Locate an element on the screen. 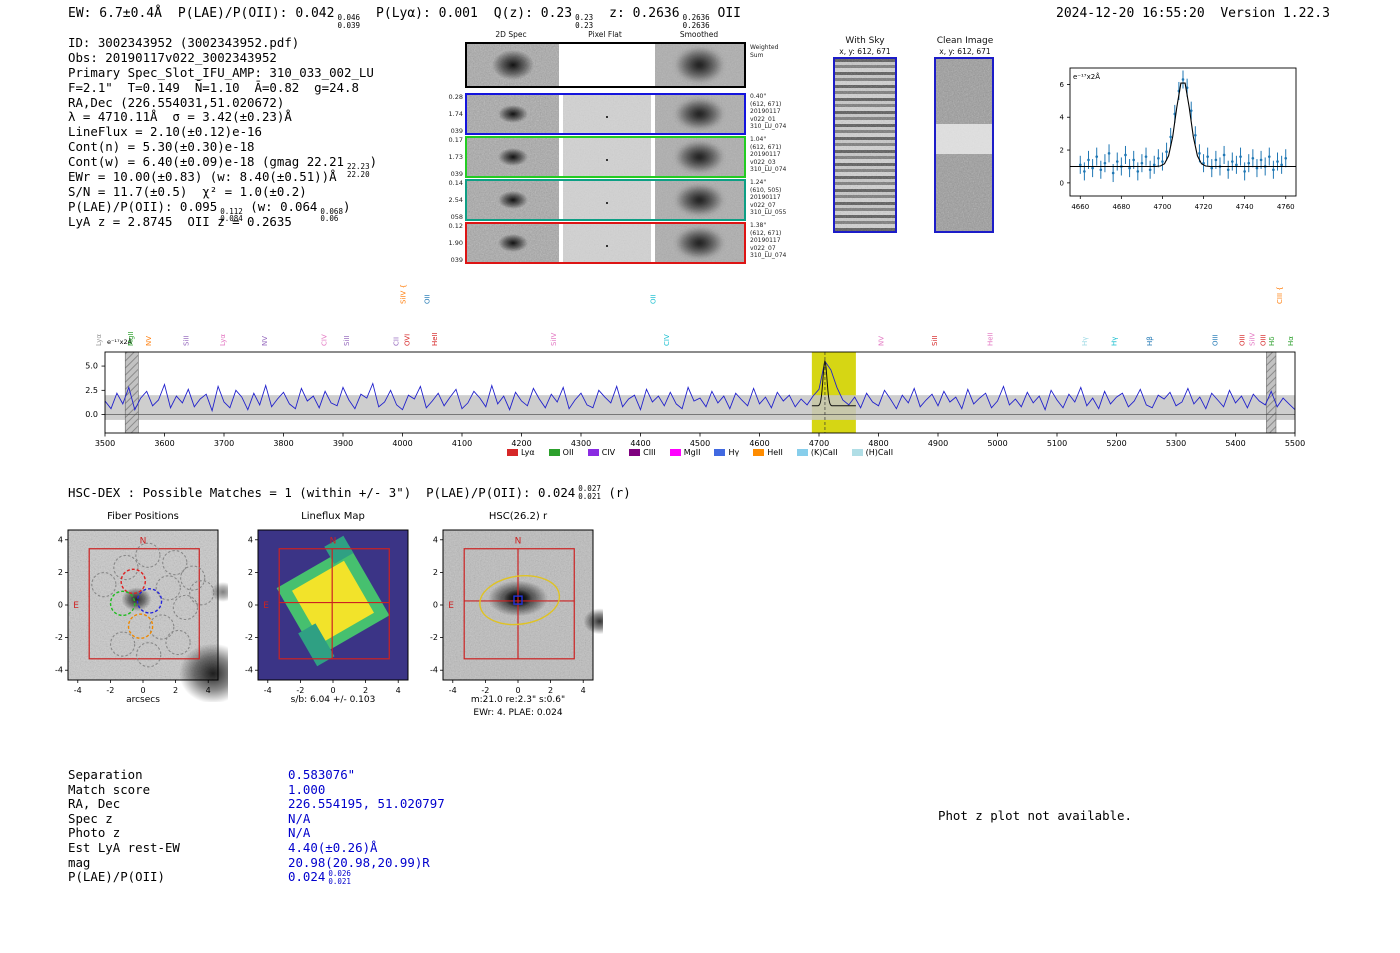 The image size is (1400, 953). legend-item: MgII is located at coordinates (685, 452).